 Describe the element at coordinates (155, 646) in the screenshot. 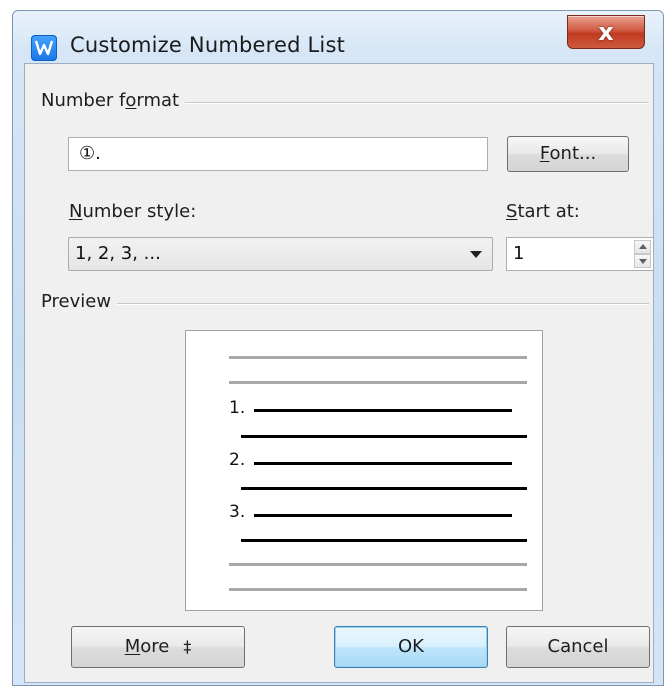

I see `more-button-label: ore` at that location.